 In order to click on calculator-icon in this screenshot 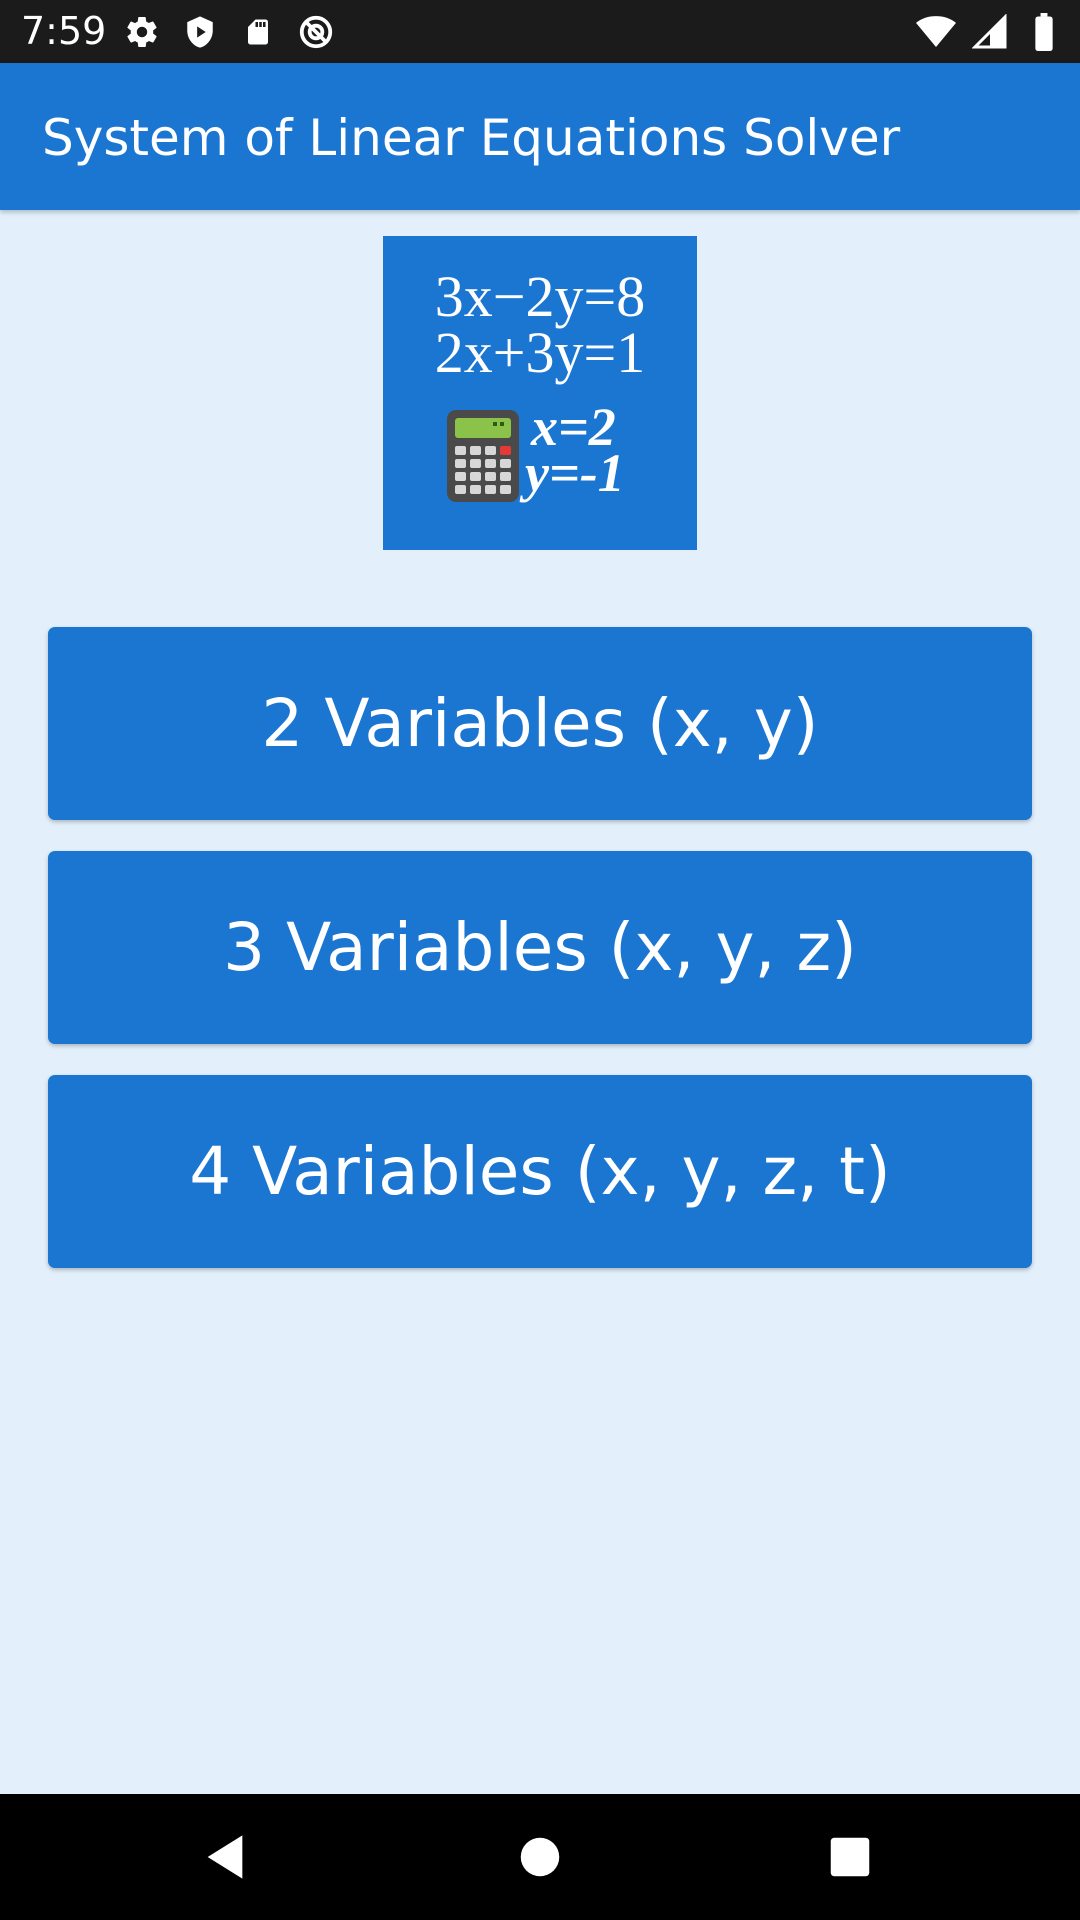, I will do `click(483, 456)`.